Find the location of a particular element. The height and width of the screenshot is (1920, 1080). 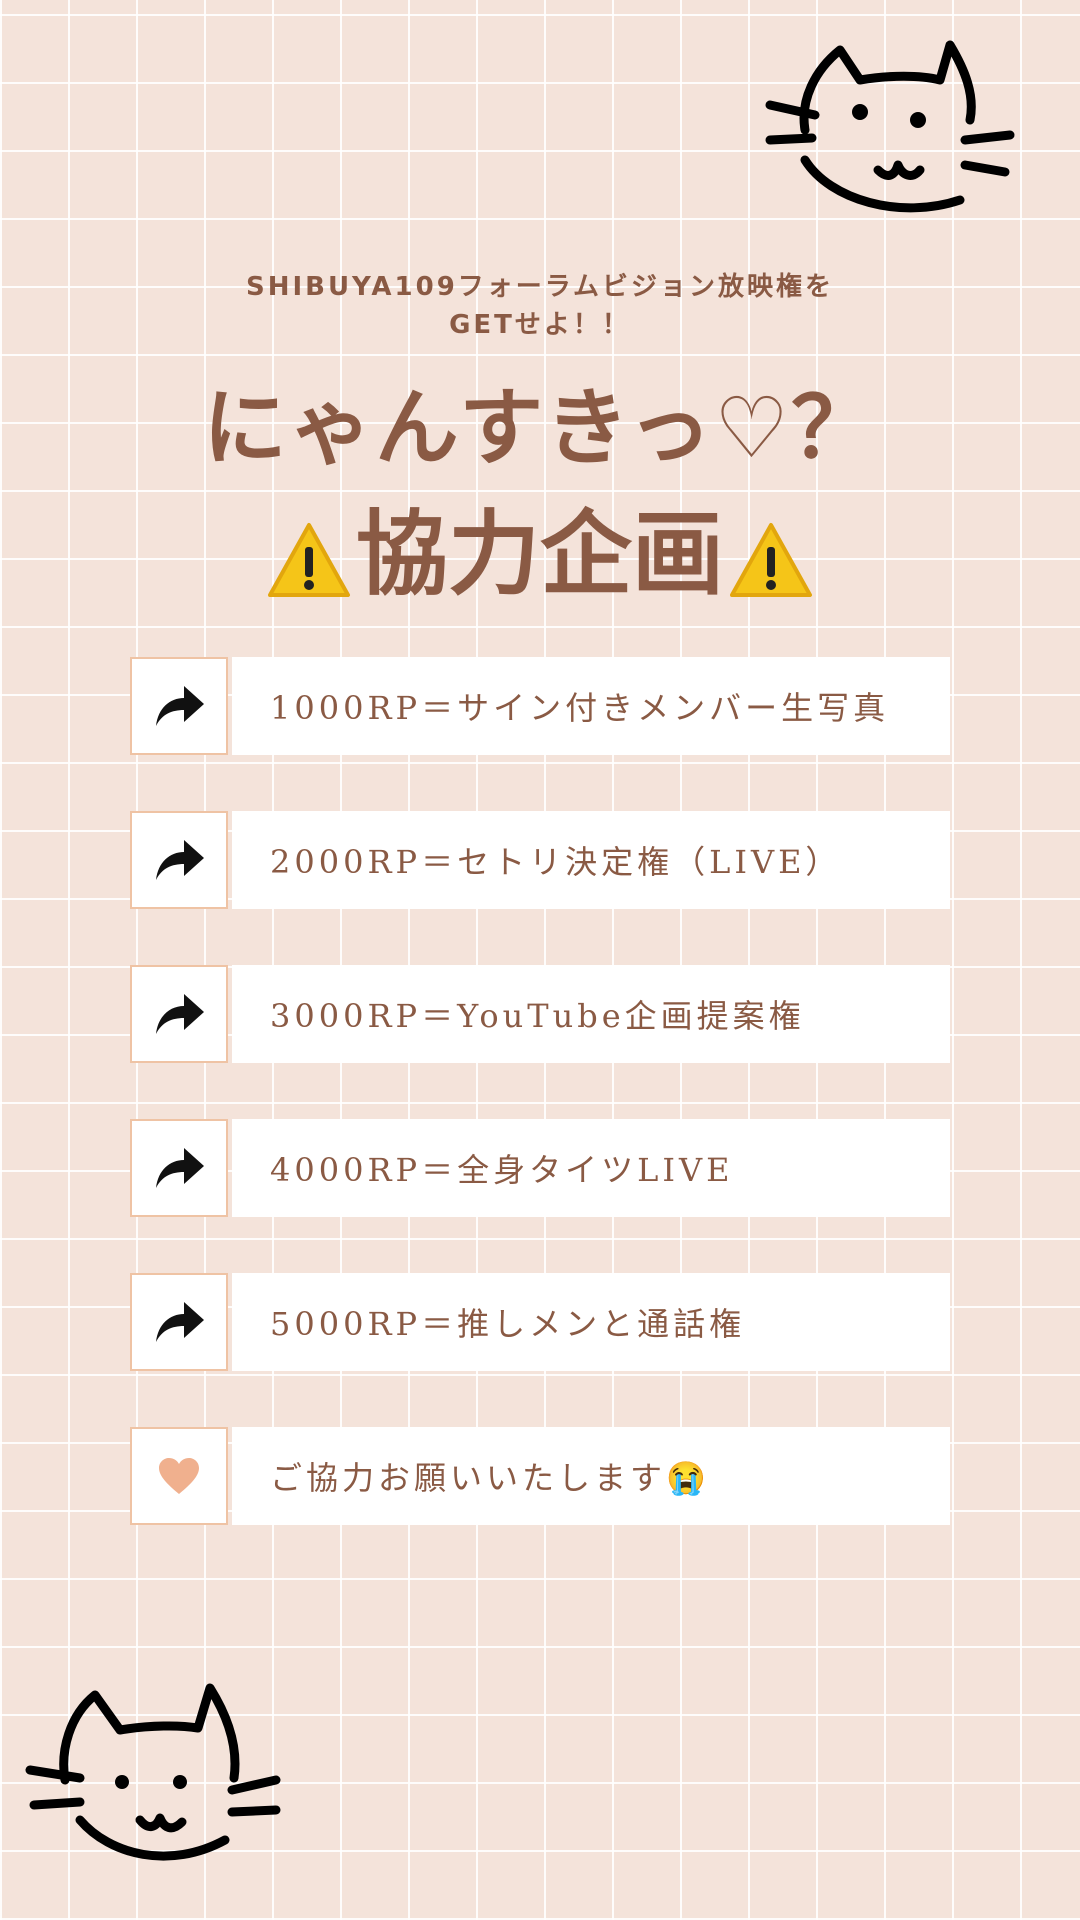

list-item: 5000RP＝推しメンと通話権 is located at coordinates (540, 1322).